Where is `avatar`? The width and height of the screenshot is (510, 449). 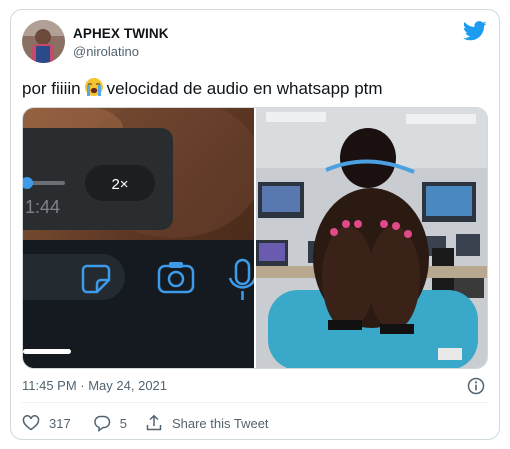
avatar is located at coordinates (43, 41).